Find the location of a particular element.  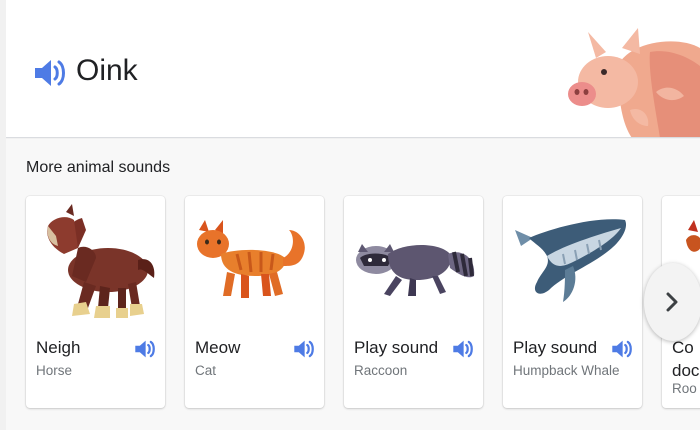

raccoon-illustration is located at coordinates (415, 270).